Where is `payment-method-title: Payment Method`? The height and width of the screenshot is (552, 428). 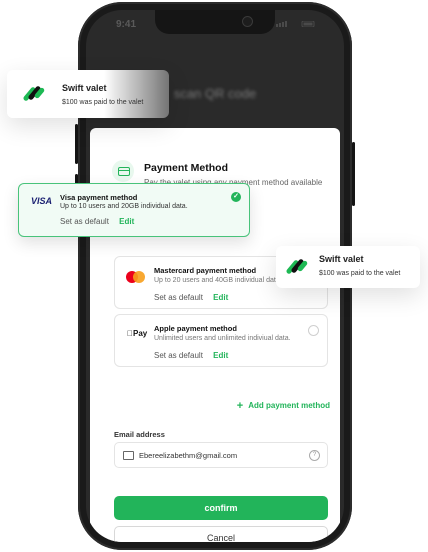 payment-method-title: Payment Method is located at coordinates (186, 168).